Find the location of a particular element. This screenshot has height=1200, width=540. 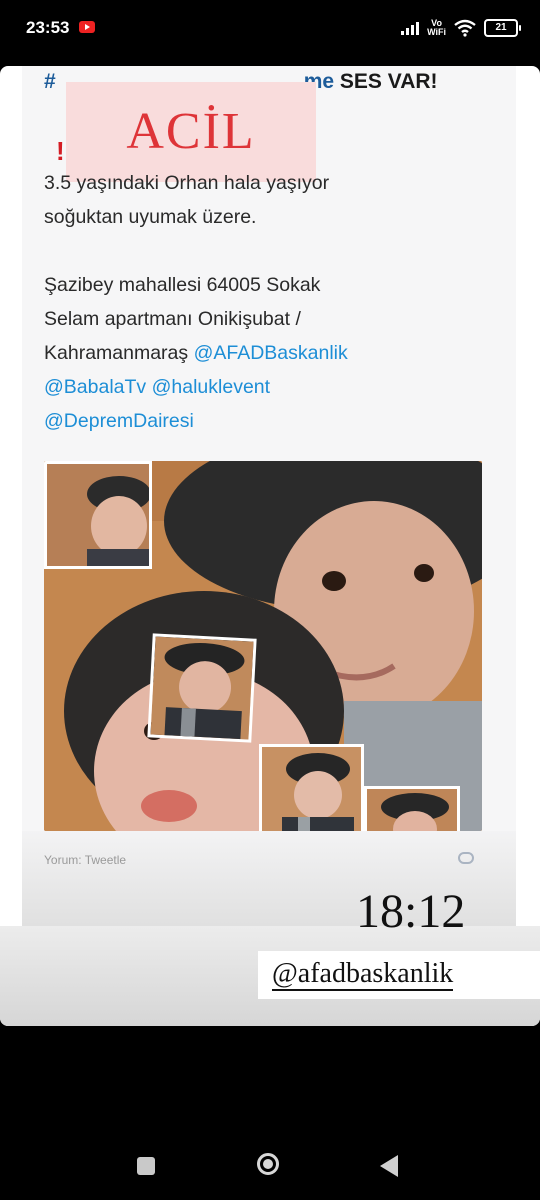

navigation-bar is located at coordinates (270, 1165).